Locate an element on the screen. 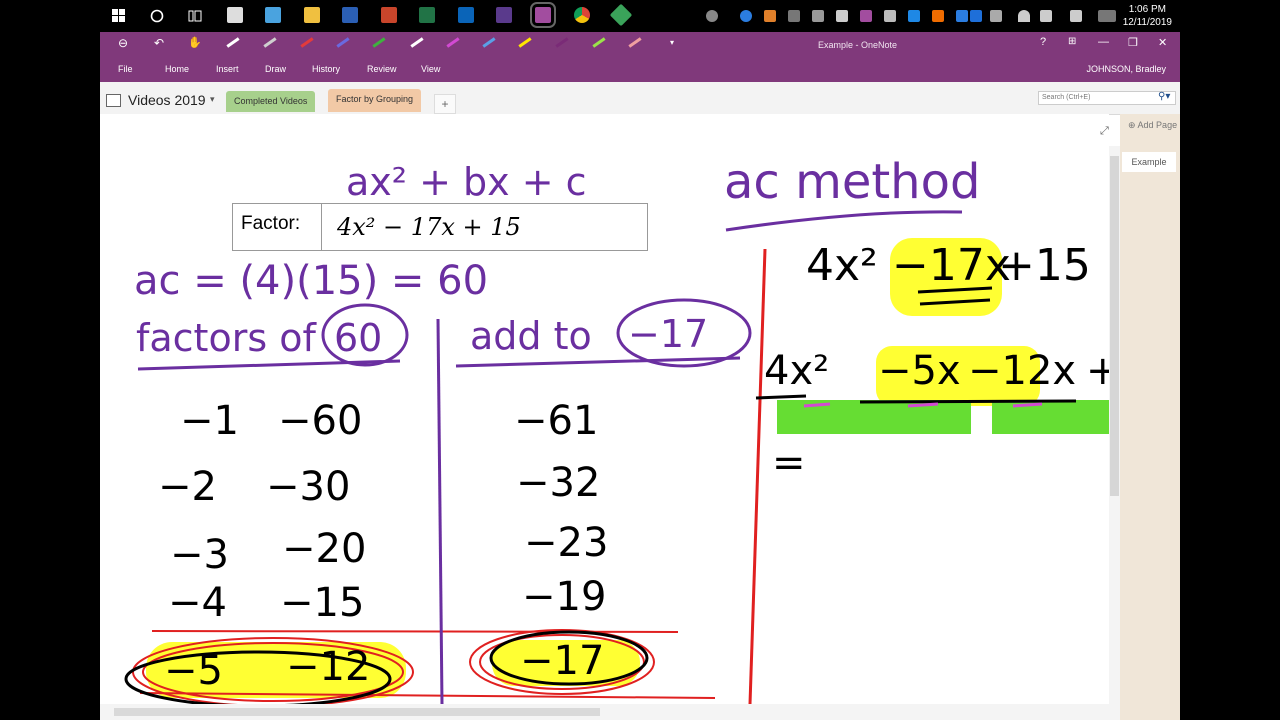 This screenshot has height=720, width=1280. user-name: JOHNSON, Bradley is located at coordinates (1126, 69).